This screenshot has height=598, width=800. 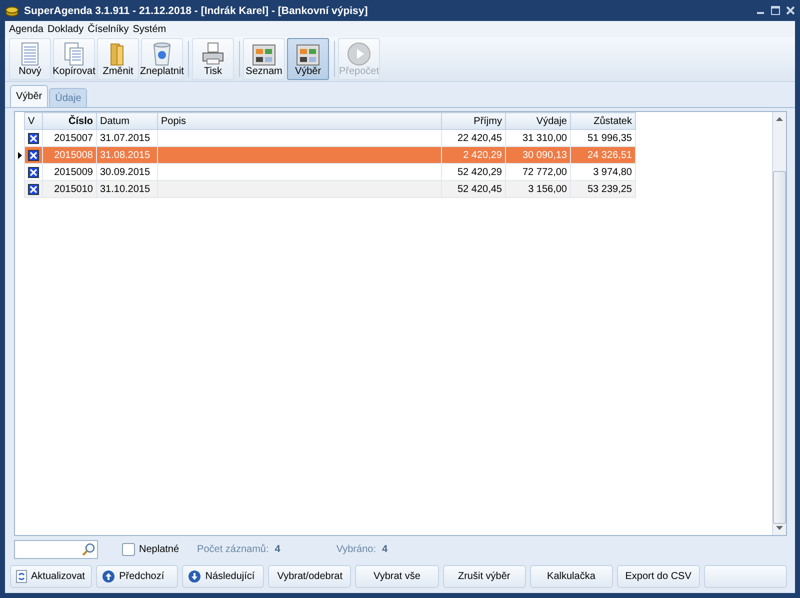 What do you see at coordinates (118, 59) in the screenshot?
I see `toolbar-button: Změnit` at bounding box center [118, 59].